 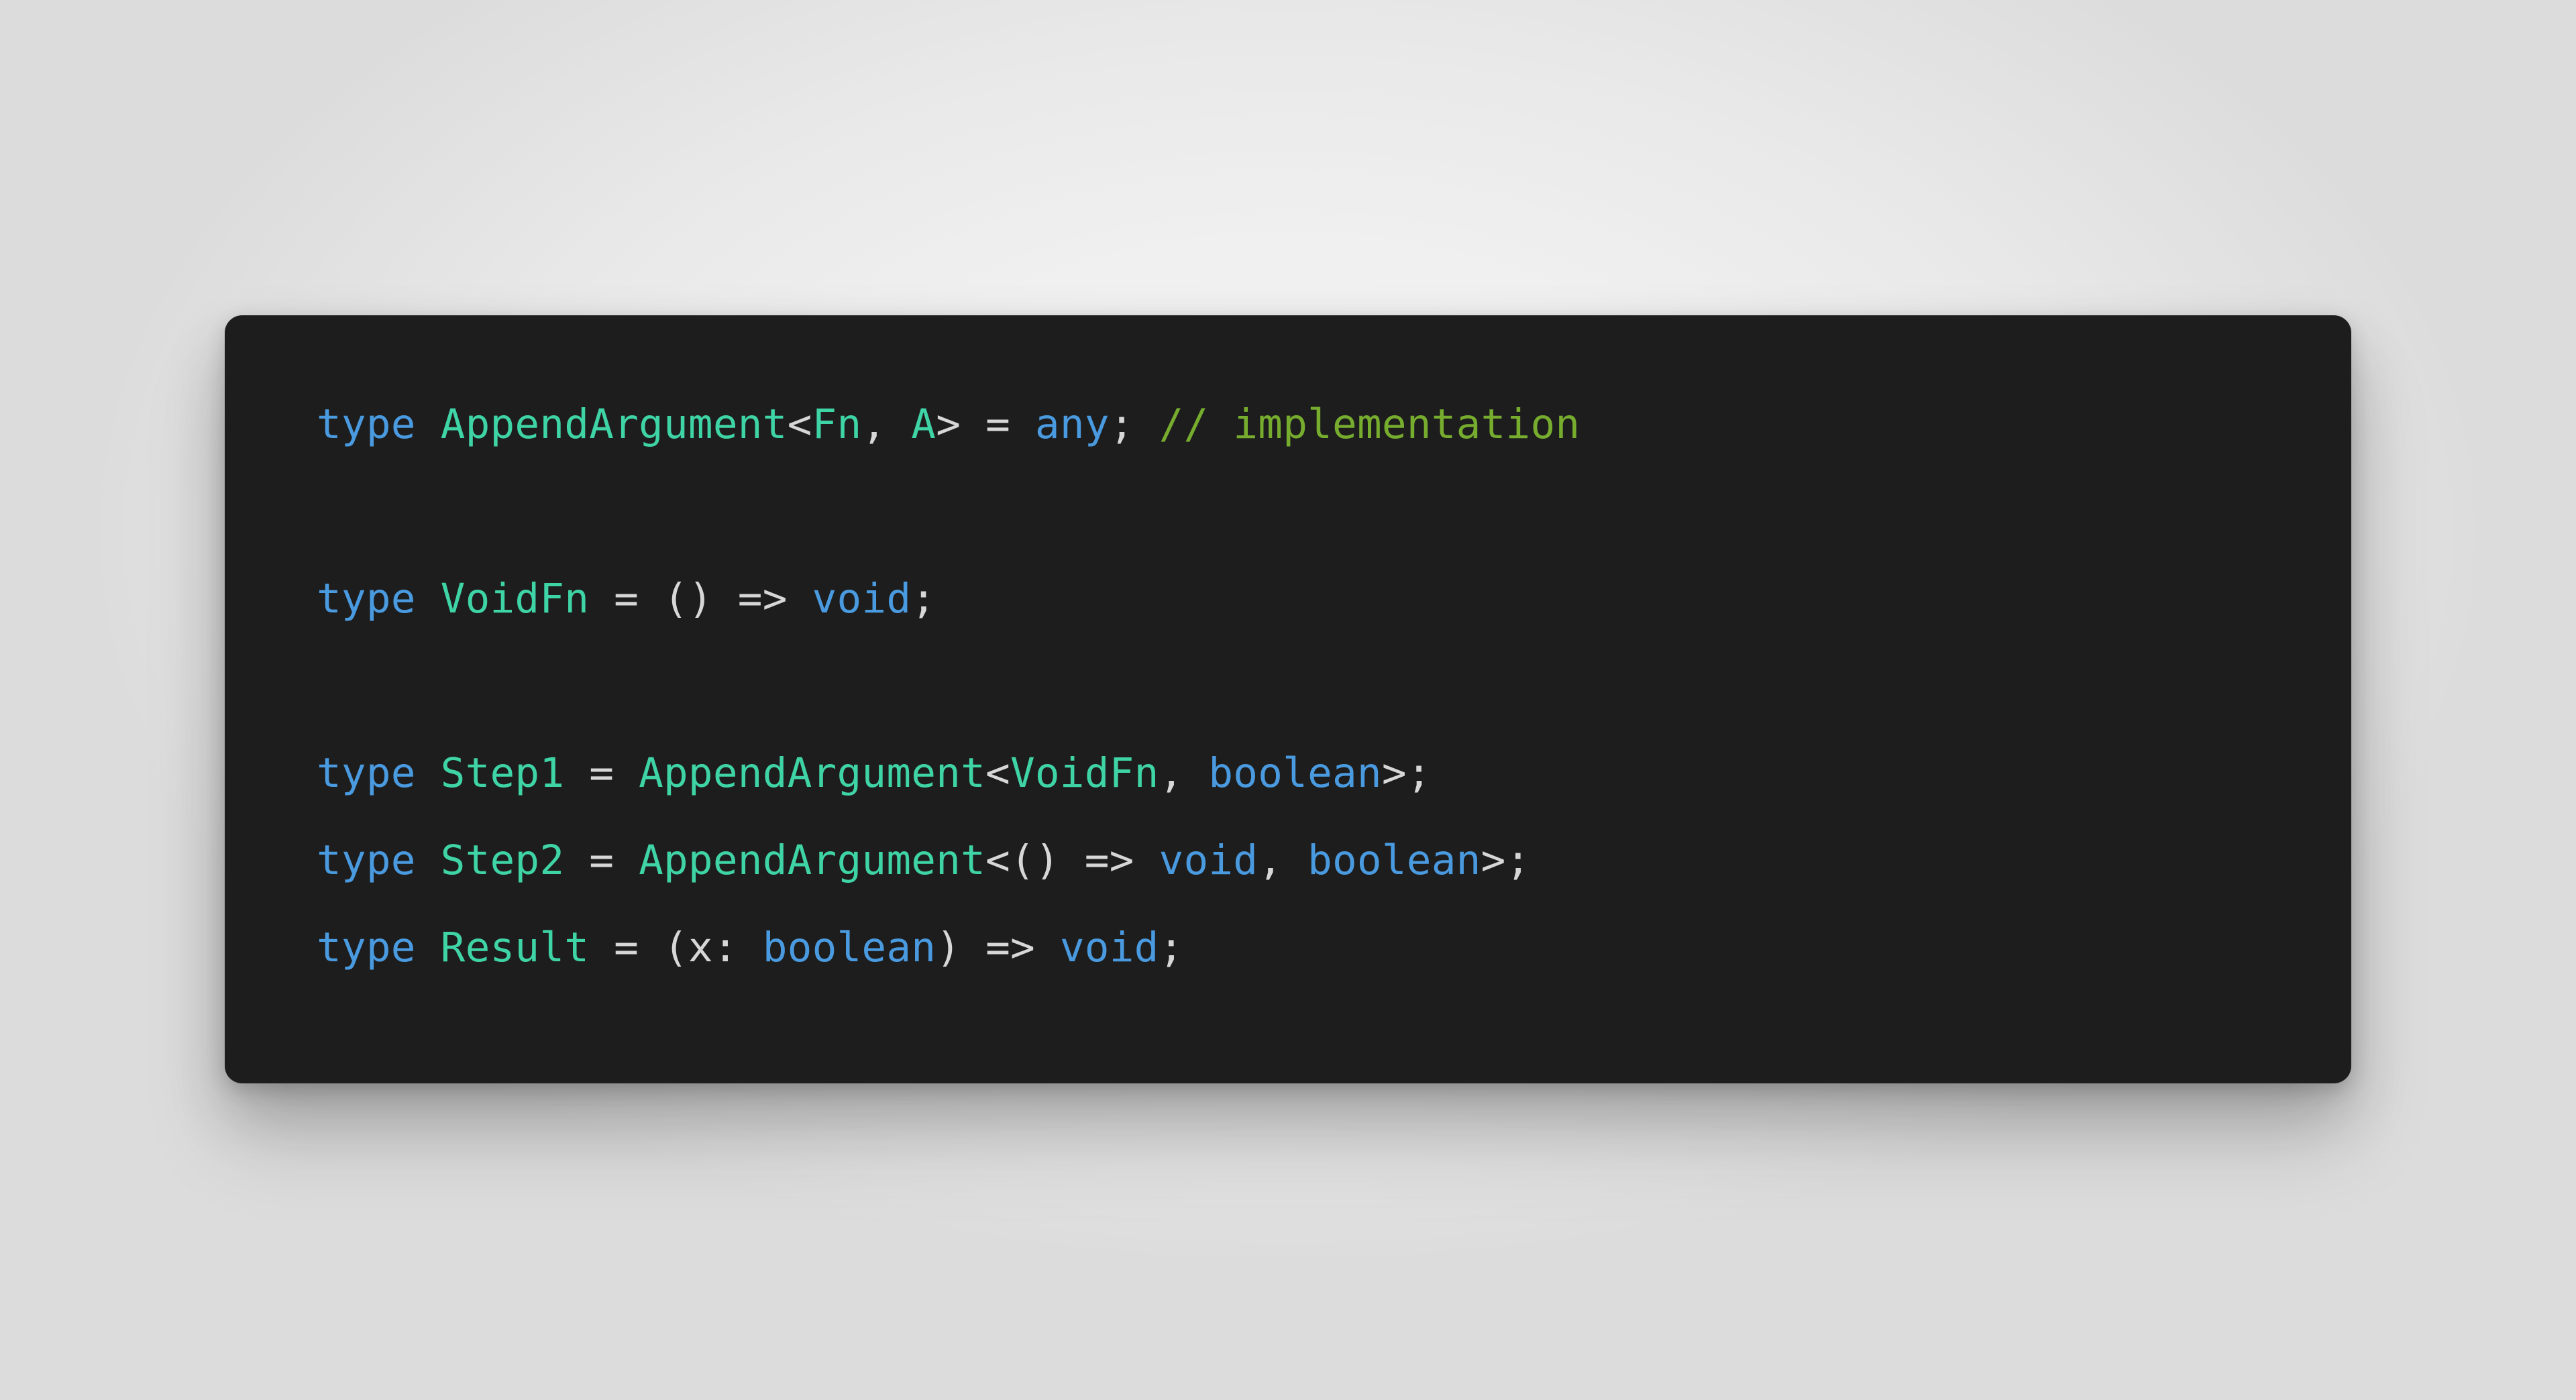 I want to click on code-line-7: type Result = (x: boolean) => void;, so click(x=1334, y=947).